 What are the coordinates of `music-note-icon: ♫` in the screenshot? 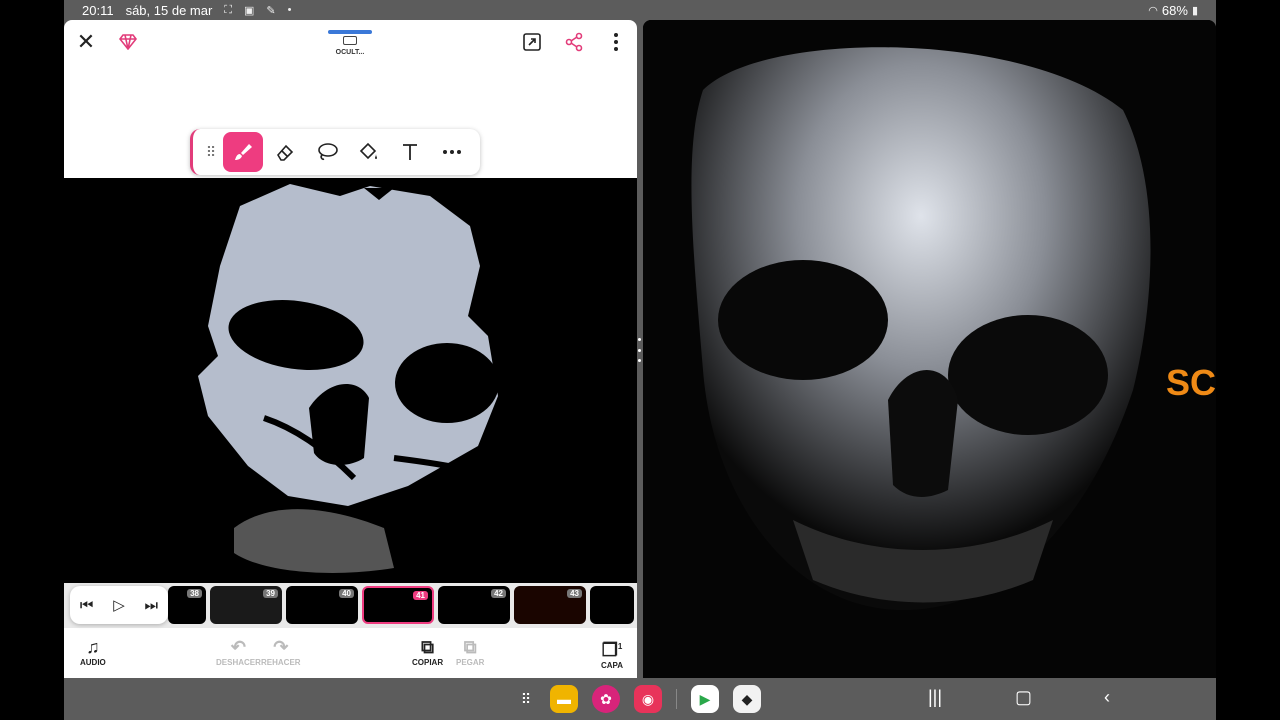 It's located at (93, 647).